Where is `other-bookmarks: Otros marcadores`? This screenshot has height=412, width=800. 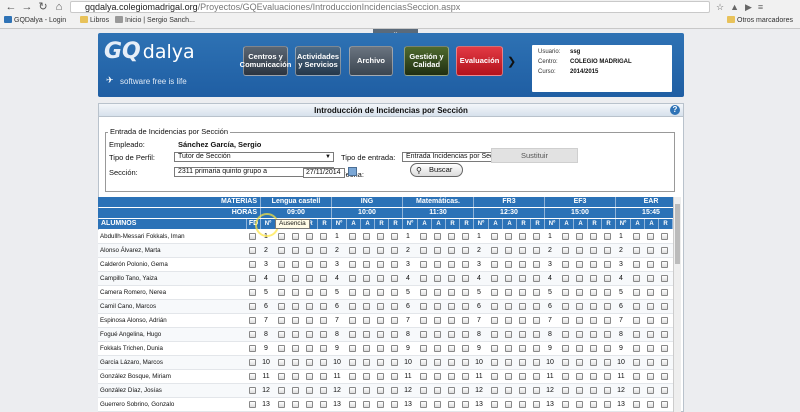
other-bookmarks: Otros marcadores is located at coordinates (760, 21).